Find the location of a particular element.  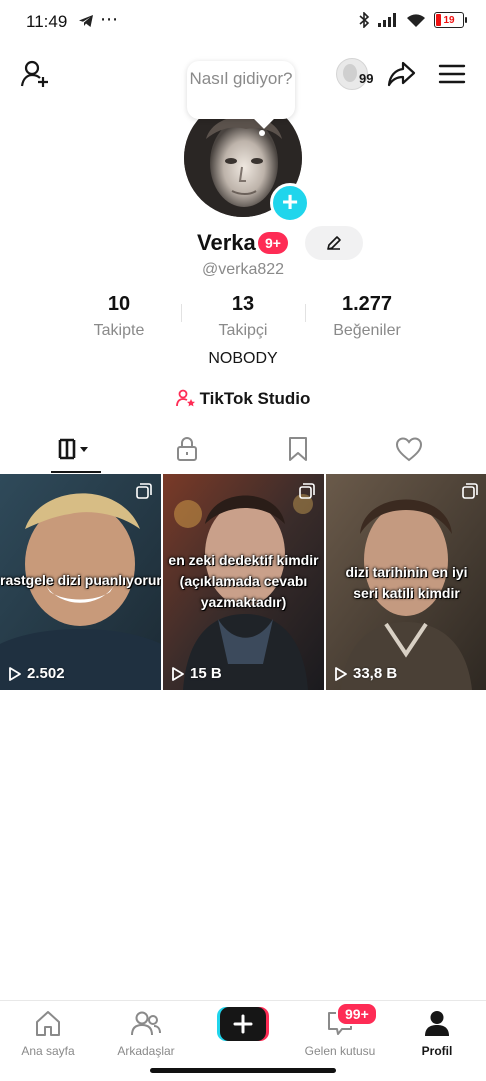

pencil-icon is located at coordinates (334, 243).